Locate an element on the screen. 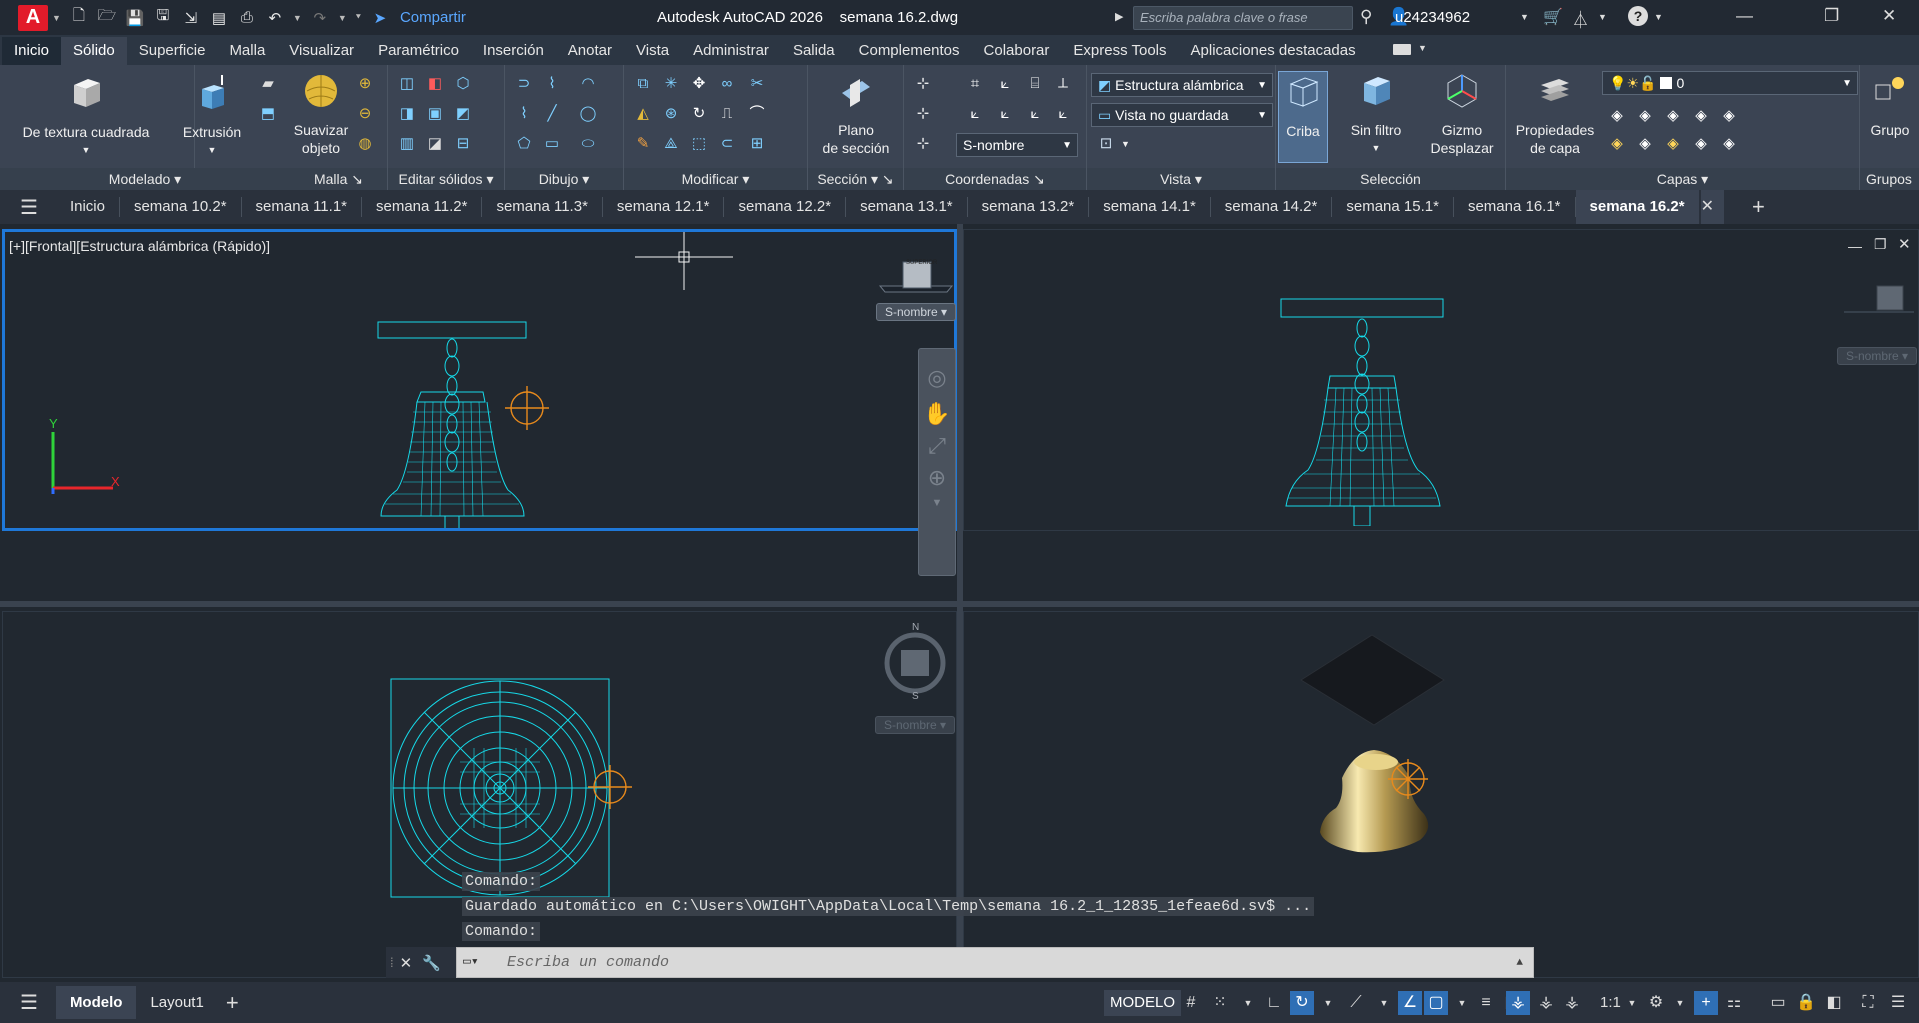  rectangle-icon: ▭ is located at coordinates (552, 144).